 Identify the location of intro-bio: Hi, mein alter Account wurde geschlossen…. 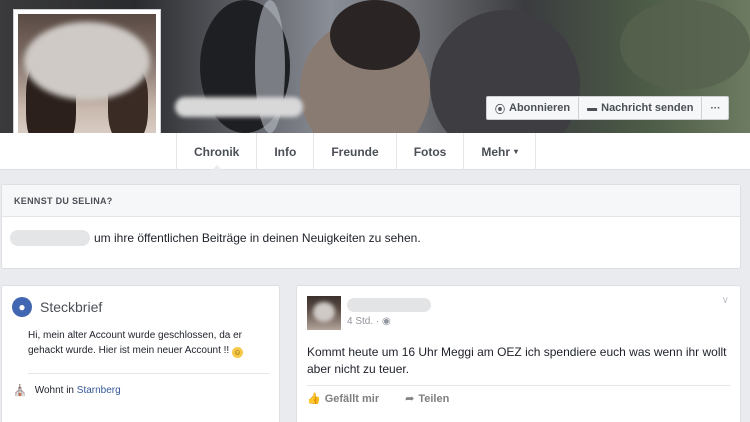
(140, 343).